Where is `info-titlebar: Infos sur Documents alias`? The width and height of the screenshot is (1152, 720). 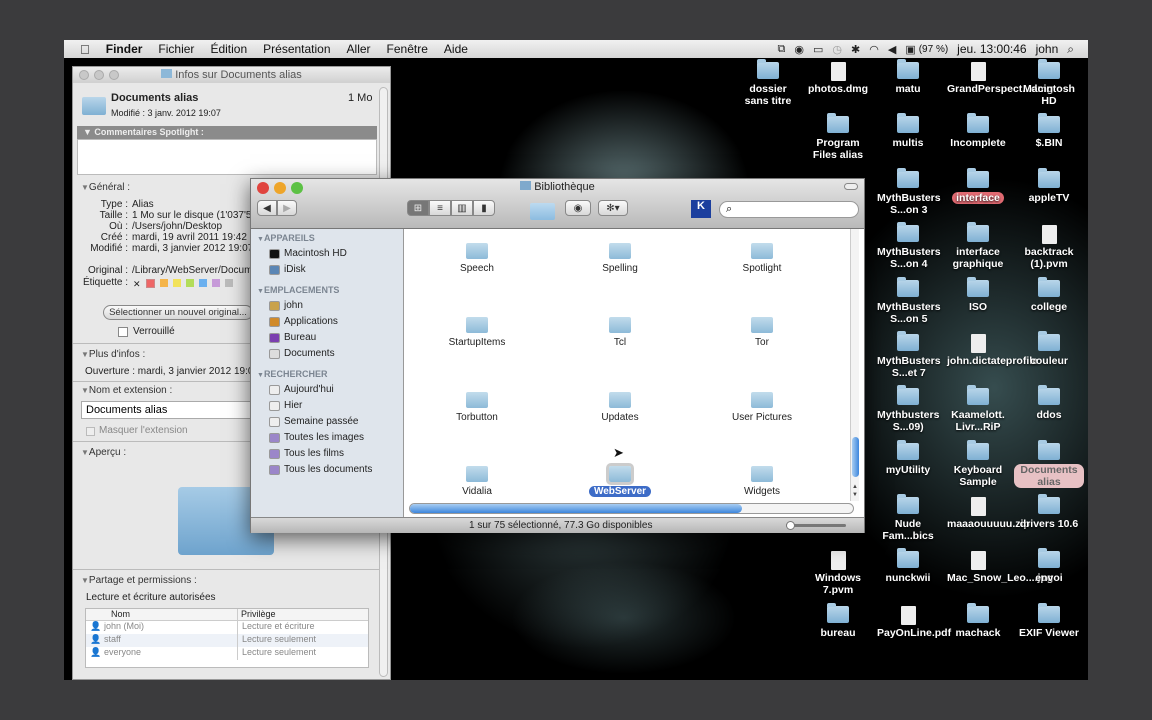
info-titlebar: Infos sur Documents alias is located at coordinates (231, 75).